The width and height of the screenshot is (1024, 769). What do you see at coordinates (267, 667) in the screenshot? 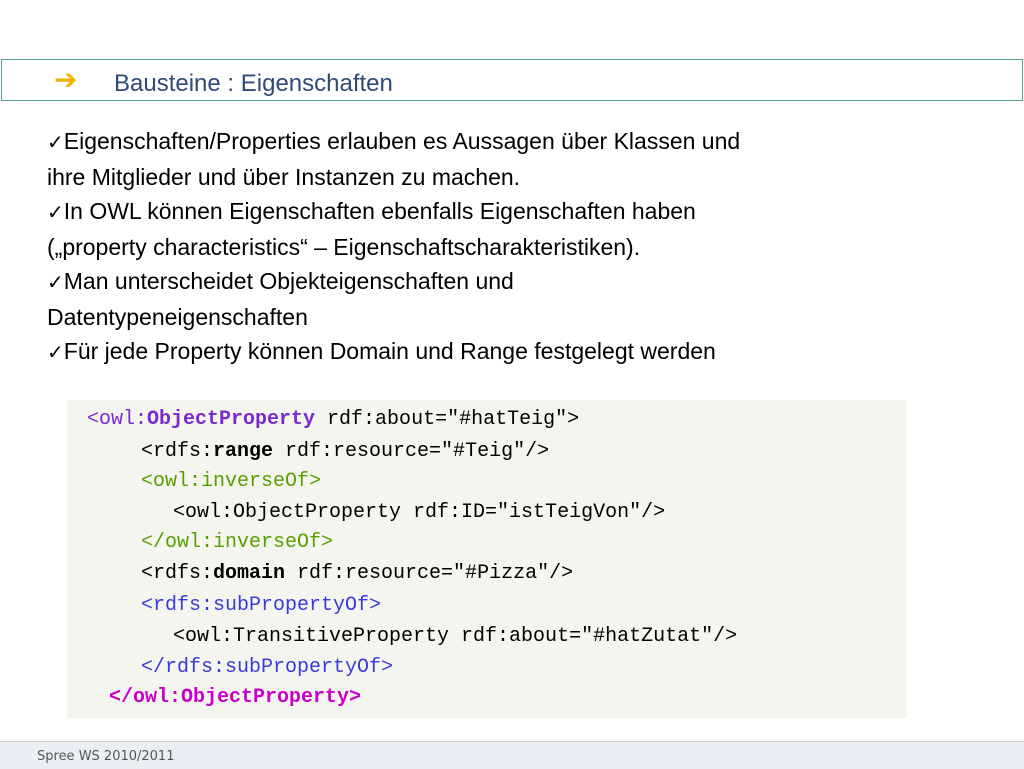
I see `code-line: </rdfs:subPropertyOf>` at bounding box center [267, 667].